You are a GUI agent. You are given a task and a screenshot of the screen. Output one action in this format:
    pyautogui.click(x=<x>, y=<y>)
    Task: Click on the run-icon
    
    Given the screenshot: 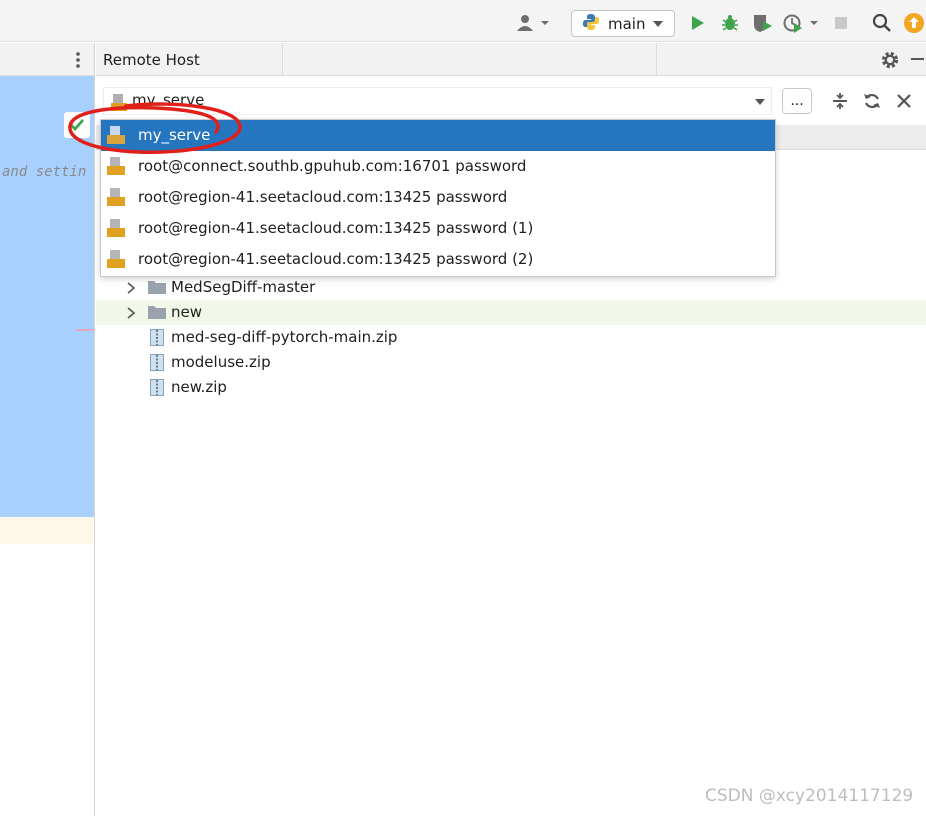 What is the action you would take?
    pyautogui.click(x=698, y=23)
    